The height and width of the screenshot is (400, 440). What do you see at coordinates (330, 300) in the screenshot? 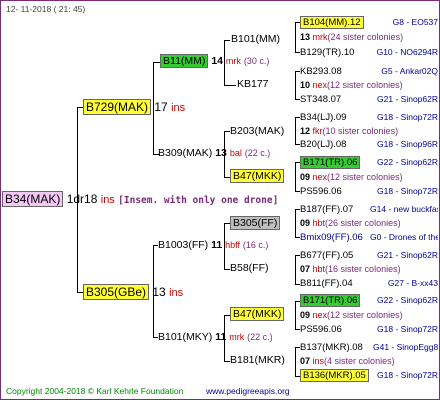
I see `gen4-name-12: B171(TR).06` at bounding box center [330, 300].